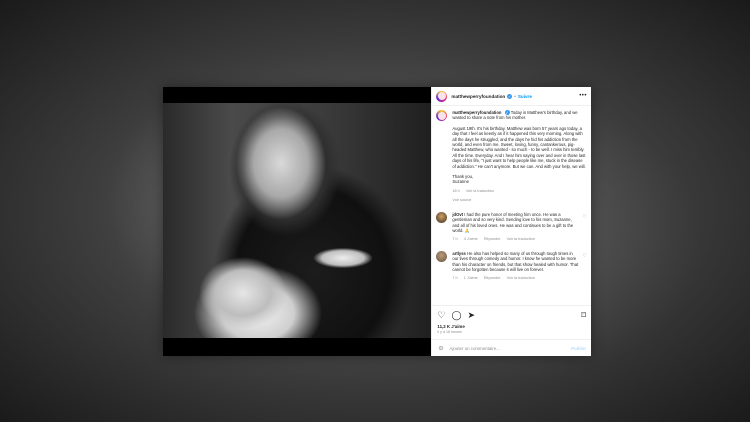 The height and width of the screenshot is (422, 750). What do you see at coordinates (471, 278) in the screenshot?
I see `comment-likes: 1 J'aime` at bounding box center [471, 278].